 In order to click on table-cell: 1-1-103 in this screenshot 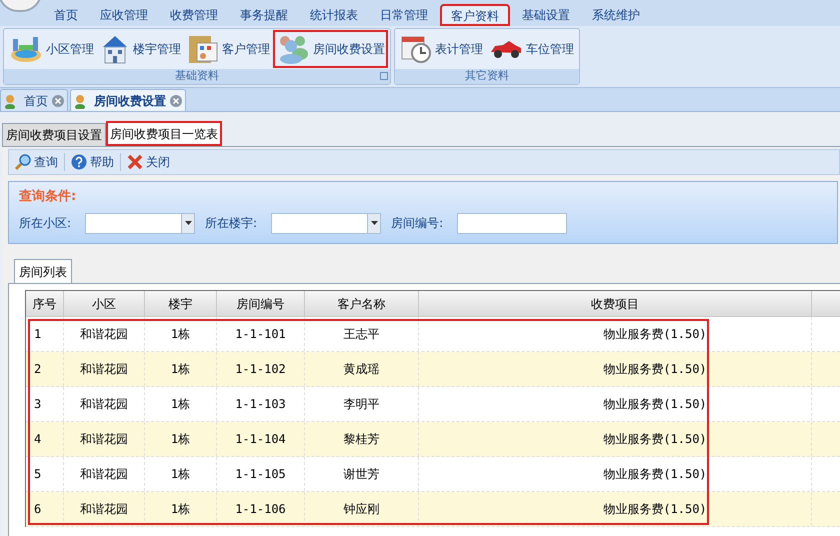, I will do `click(261, 404)`.